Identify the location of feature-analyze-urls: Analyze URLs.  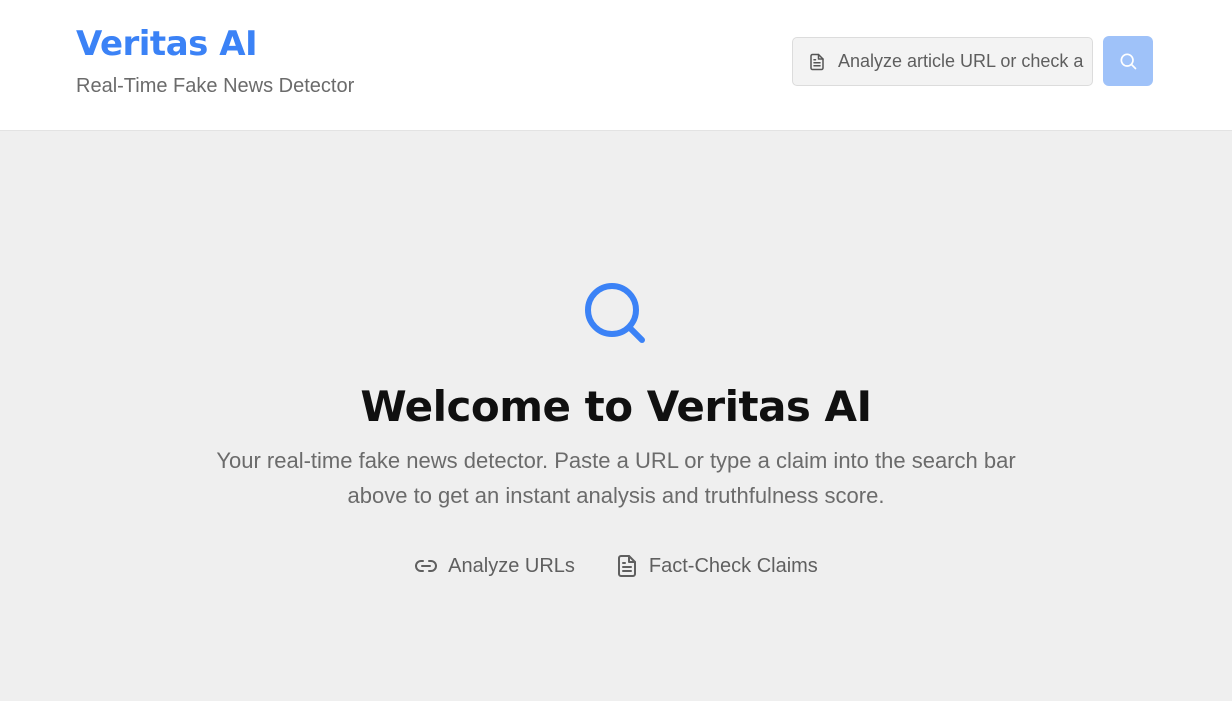
(494, 566).